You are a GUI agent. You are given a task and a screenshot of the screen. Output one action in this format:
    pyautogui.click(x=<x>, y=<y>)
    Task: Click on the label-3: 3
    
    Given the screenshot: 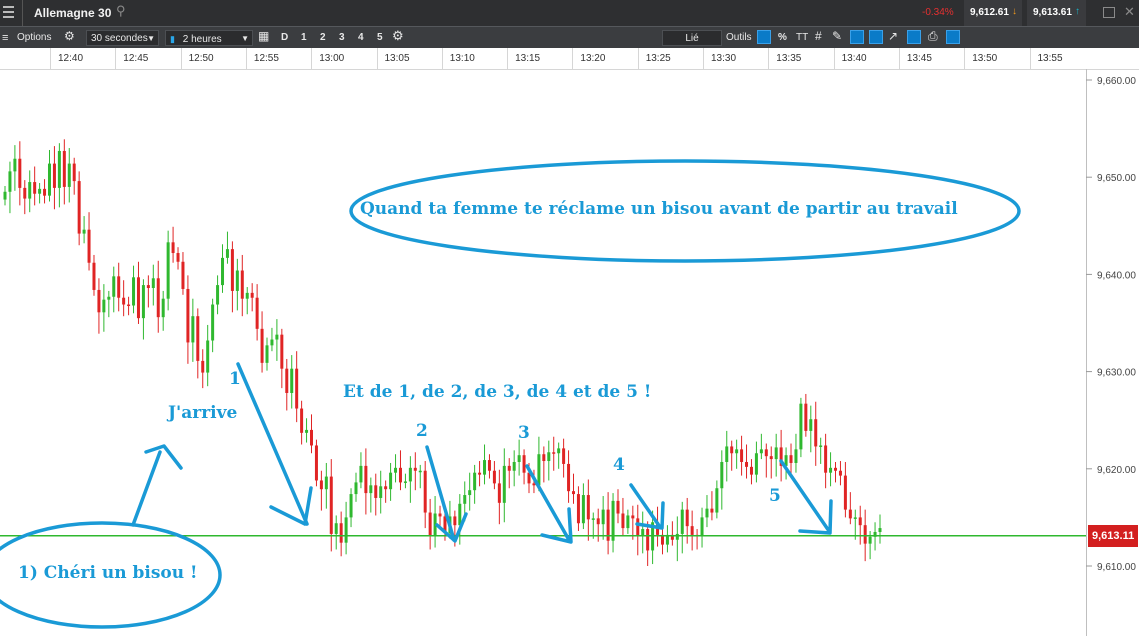 What is the action you would take?
    pyautogui.click(x=524, y=433)
    